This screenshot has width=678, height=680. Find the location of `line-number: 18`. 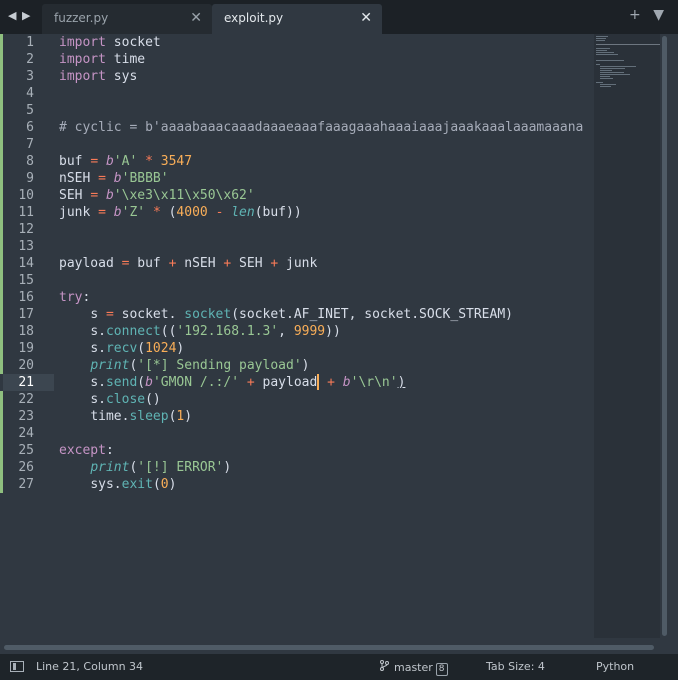

line-number: 18 is located at coordinates (26, 331).